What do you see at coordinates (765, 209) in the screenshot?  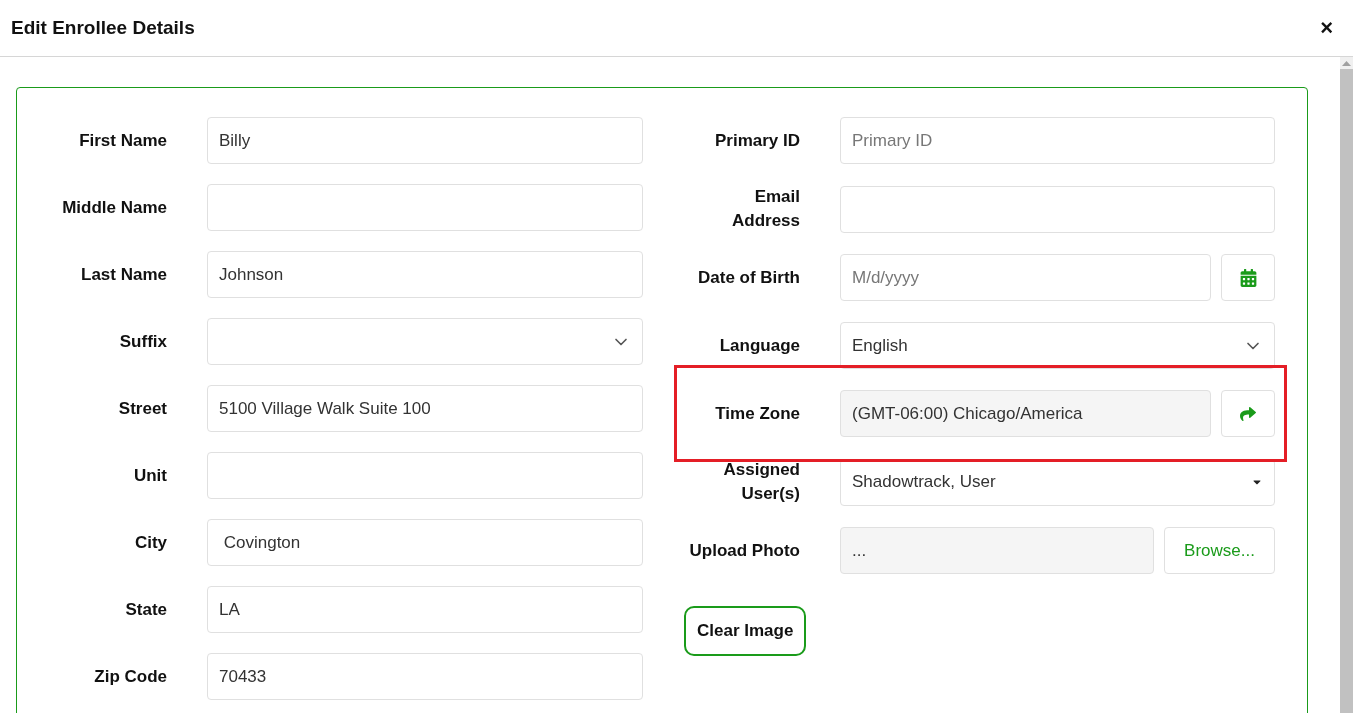 I see `field-label: Email Address` at bounding box center [765, 209].